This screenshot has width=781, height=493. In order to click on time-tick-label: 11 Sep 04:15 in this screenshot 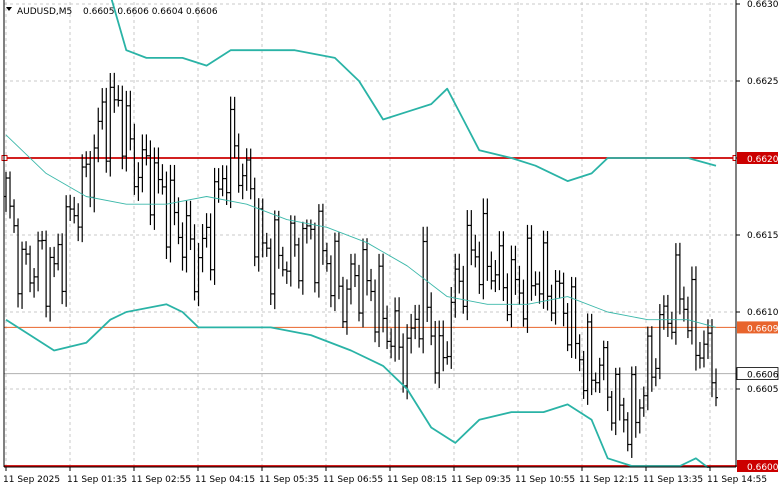, I will do `click(225, 480)`.